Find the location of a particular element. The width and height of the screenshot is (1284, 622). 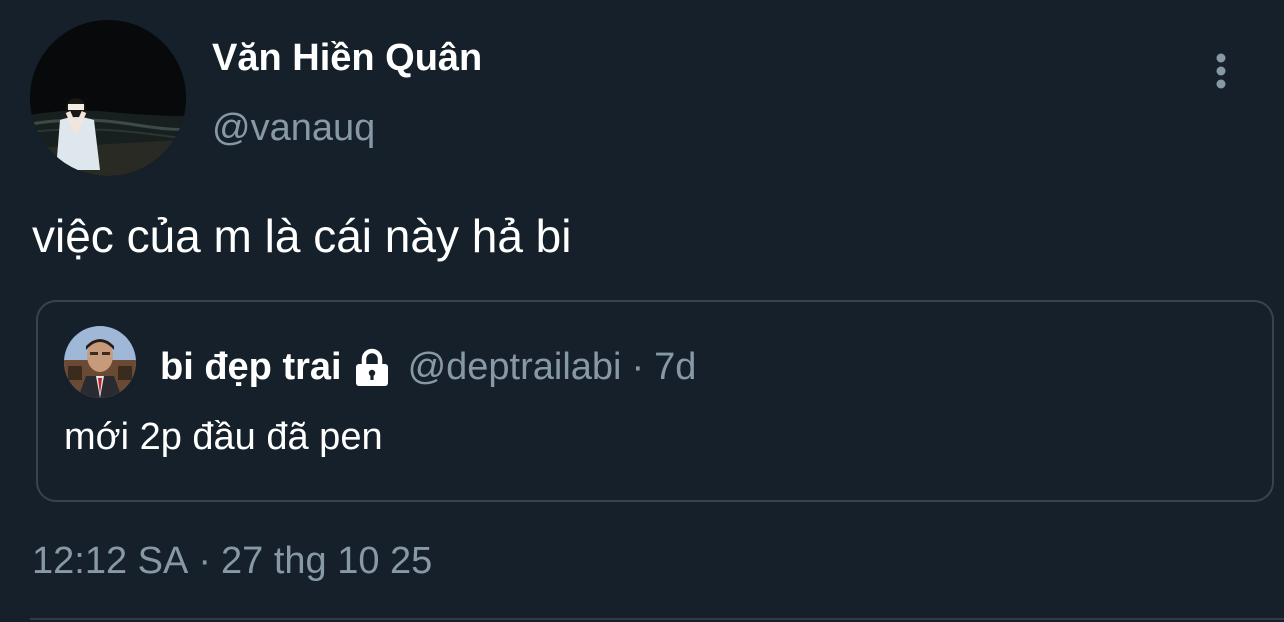

author-handle: @vanauq is located at coordinates (293, 128).